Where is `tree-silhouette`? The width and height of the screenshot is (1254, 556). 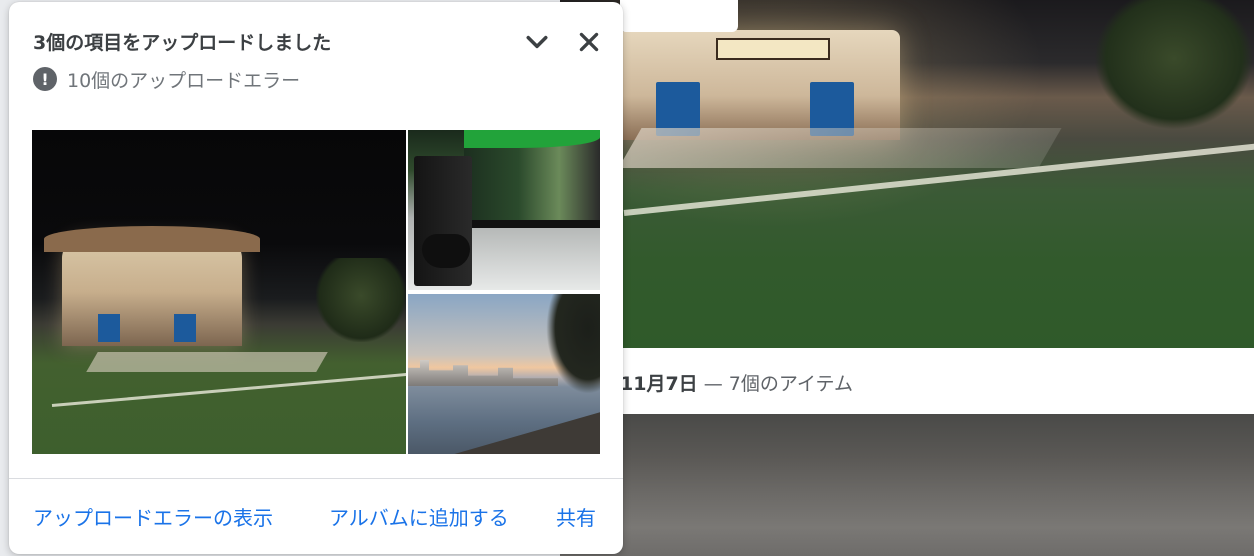 tree-silhouette is located at coordinates (573, 344).